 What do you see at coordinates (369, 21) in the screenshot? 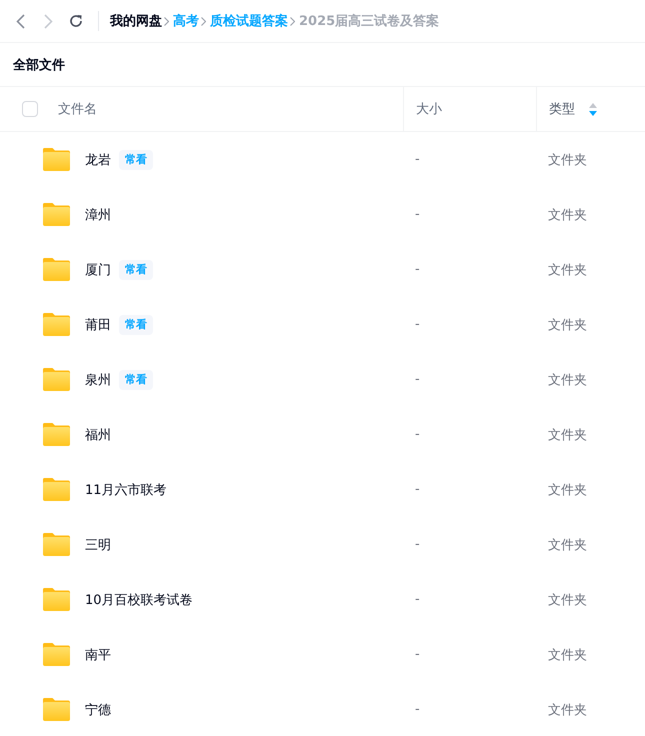
I see `breadcrumb-current: 2025届高三试卷及答案` at bounding box center [369, 21].